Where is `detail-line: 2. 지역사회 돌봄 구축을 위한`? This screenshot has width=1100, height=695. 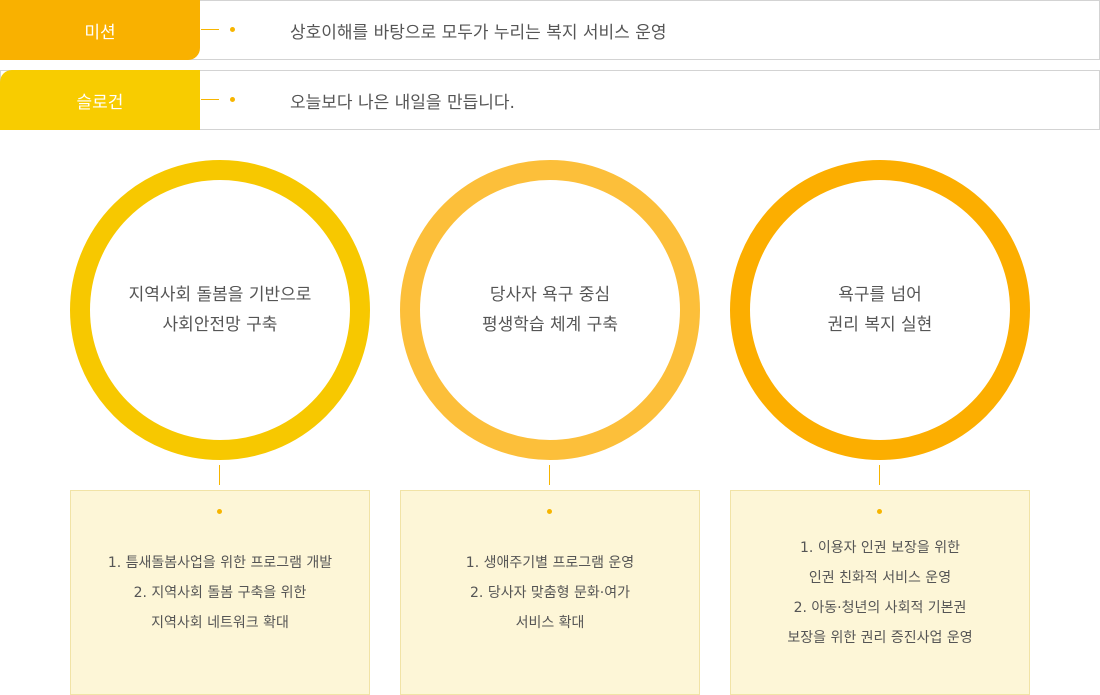
detail-line: 2. 지역사회 돌봄 구축을 위한 is located at coordinates (220, 592).